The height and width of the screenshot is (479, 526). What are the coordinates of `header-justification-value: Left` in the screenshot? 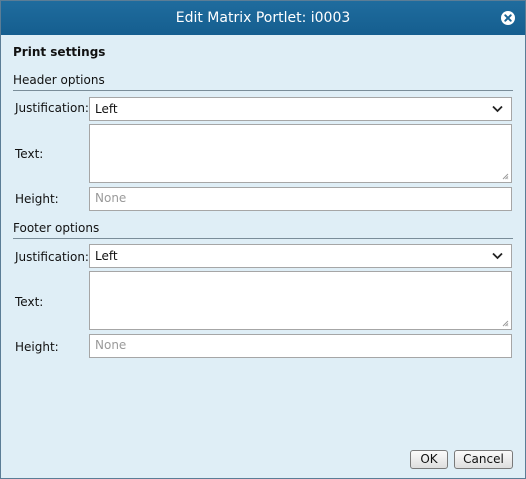 It's located at (106, 109).